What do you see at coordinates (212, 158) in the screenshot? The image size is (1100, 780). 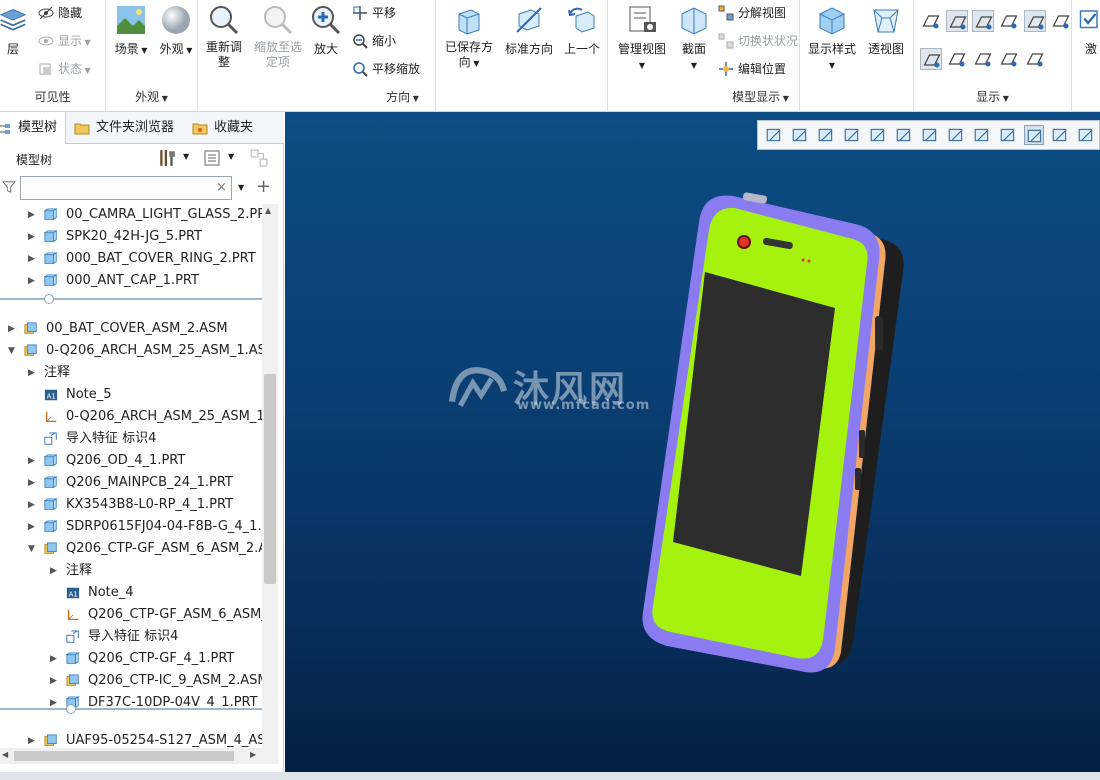 I see `show-list-icon` at bounding box center [212, 158].